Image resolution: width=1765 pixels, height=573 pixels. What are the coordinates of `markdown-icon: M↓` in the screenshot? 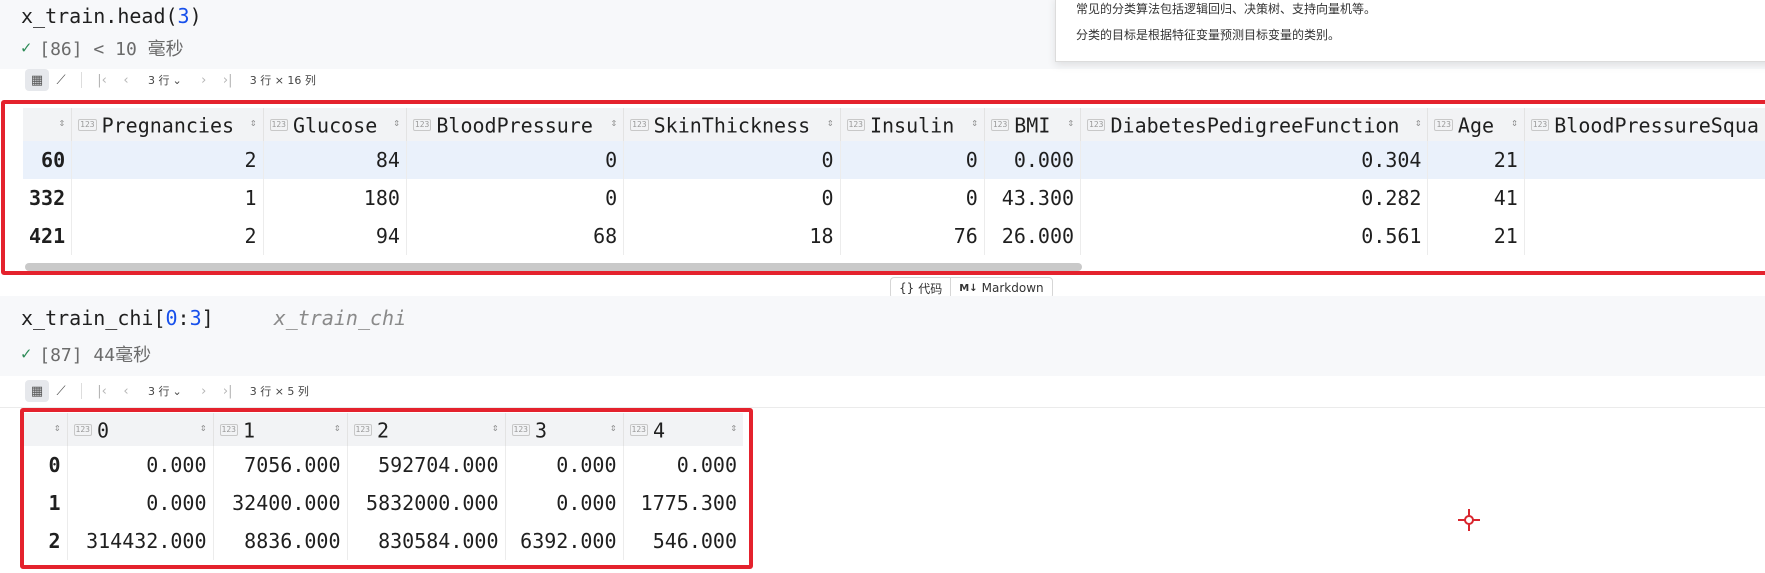 It's located at (968, 288).